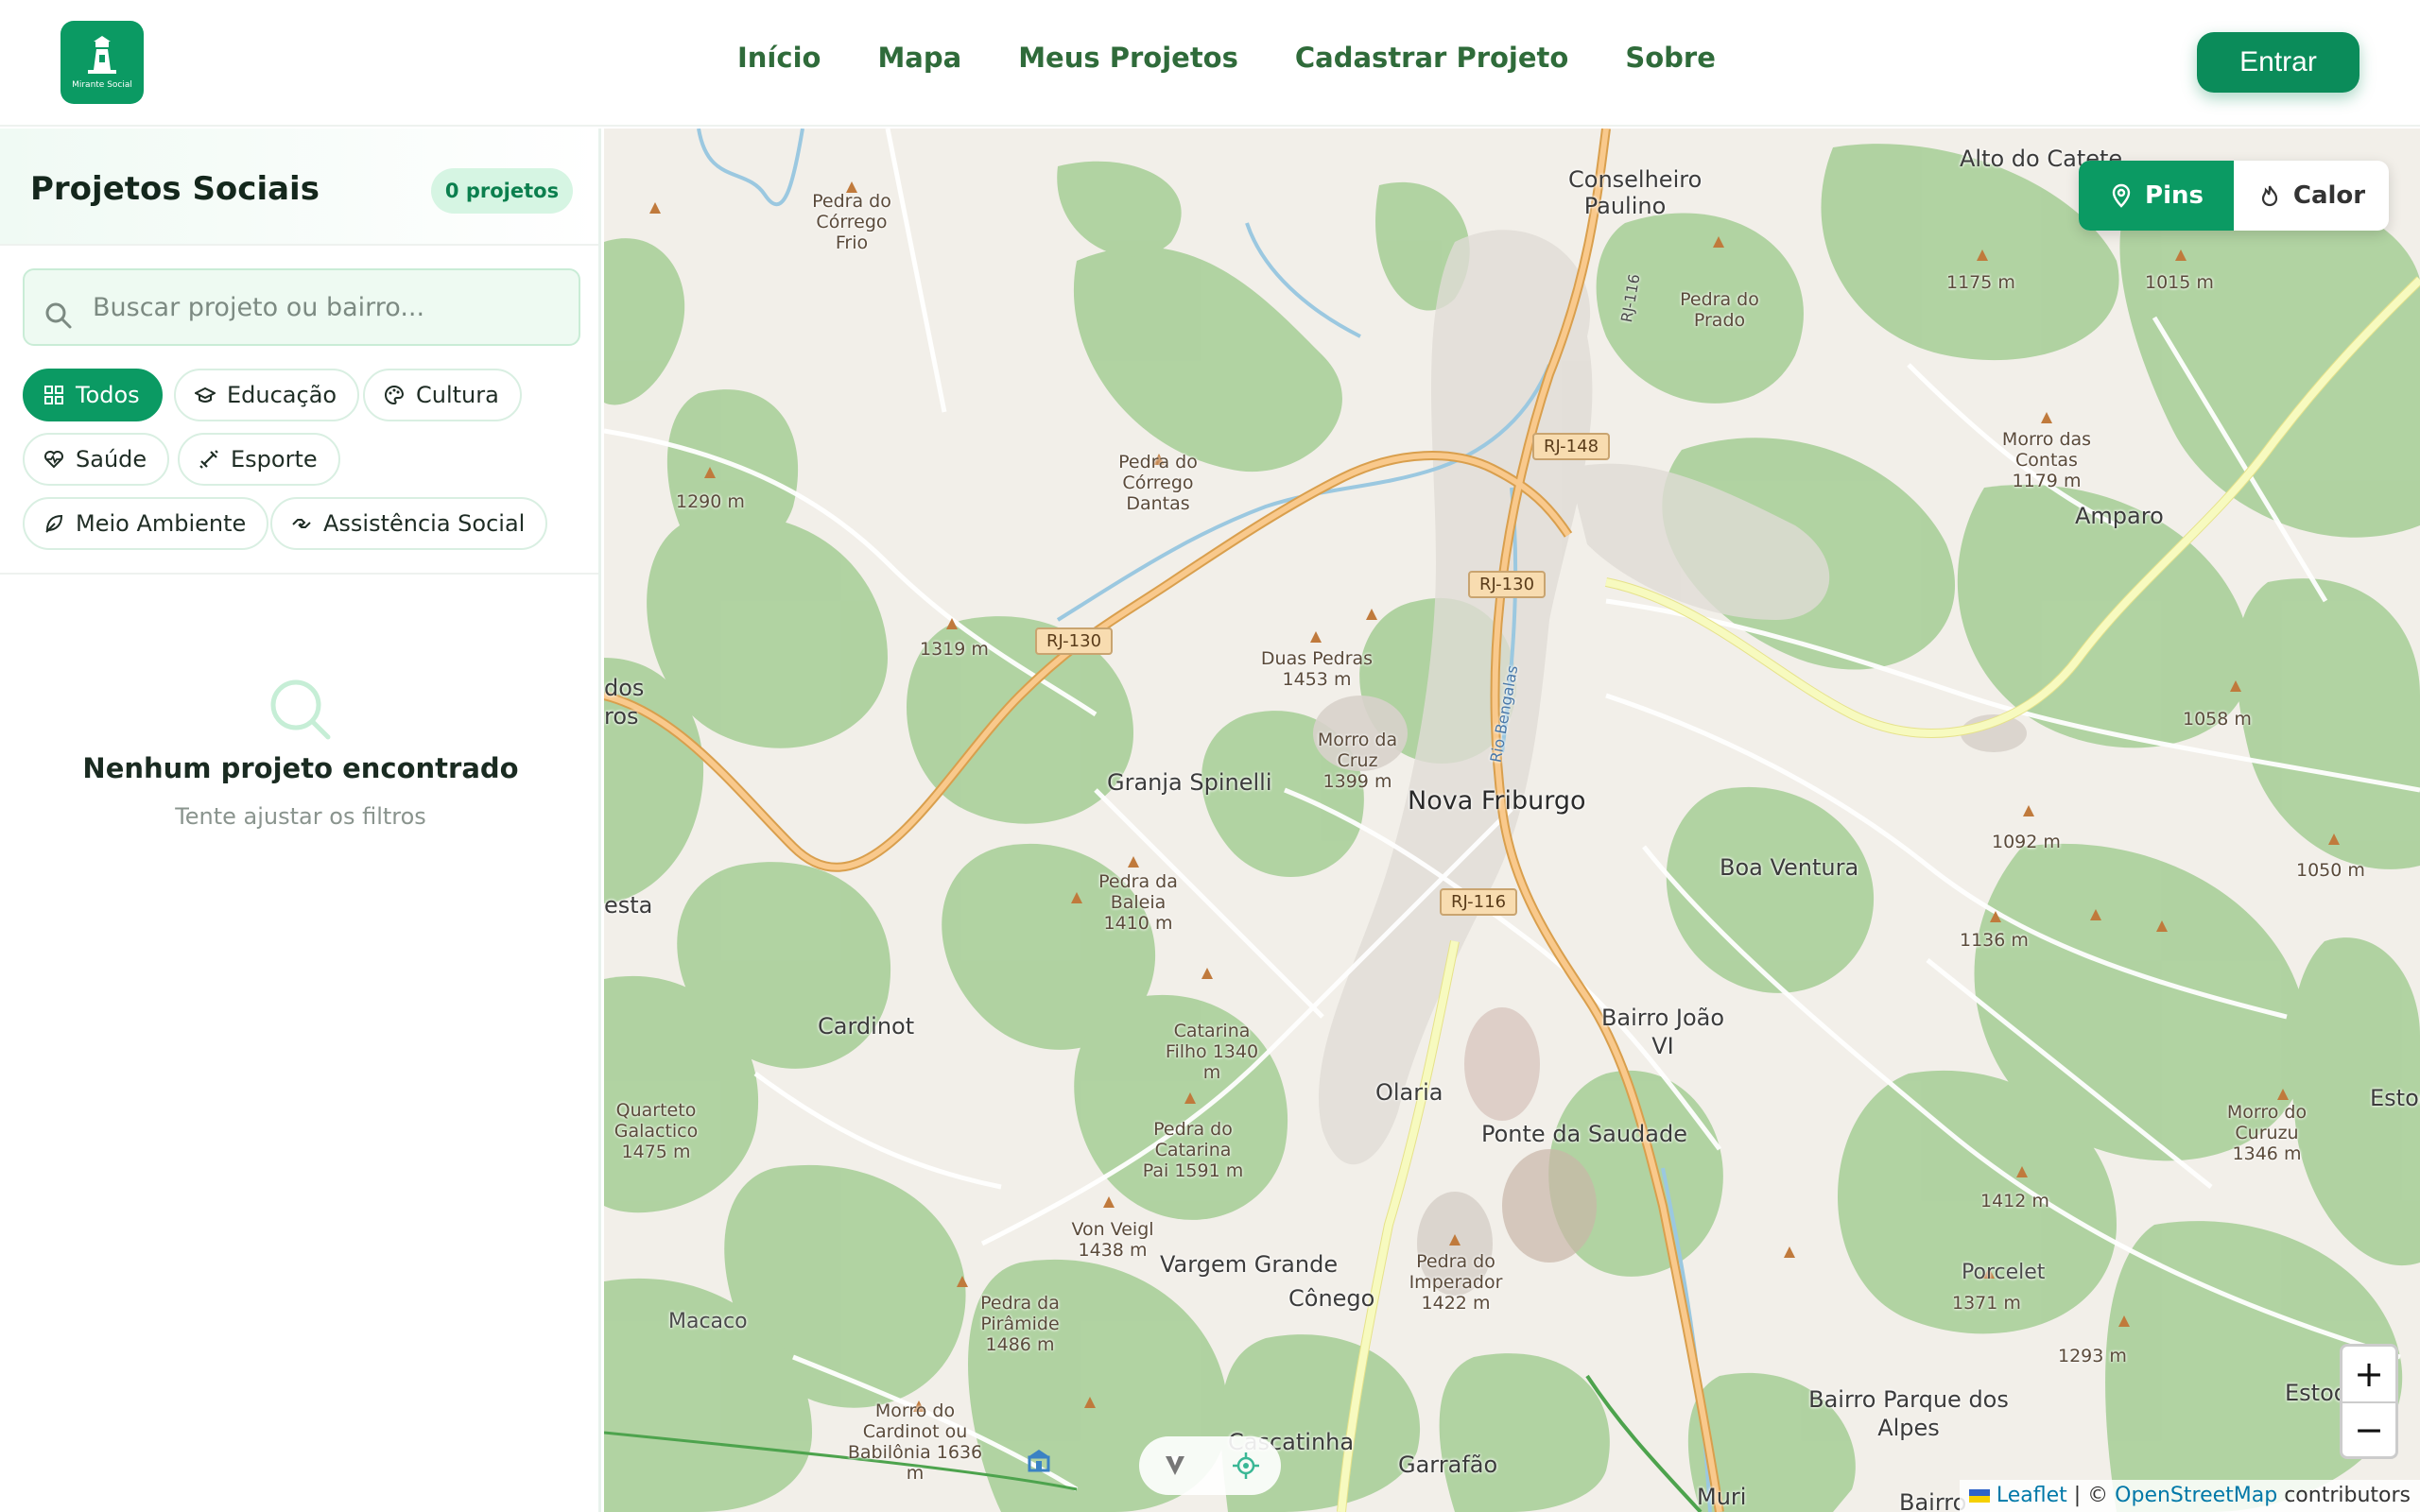 The height and width of the screenshot is (1512, 2420). Describe the element at coordinates (457, 395) in the screenshot. I see `filter-label: Cultura` at that location.